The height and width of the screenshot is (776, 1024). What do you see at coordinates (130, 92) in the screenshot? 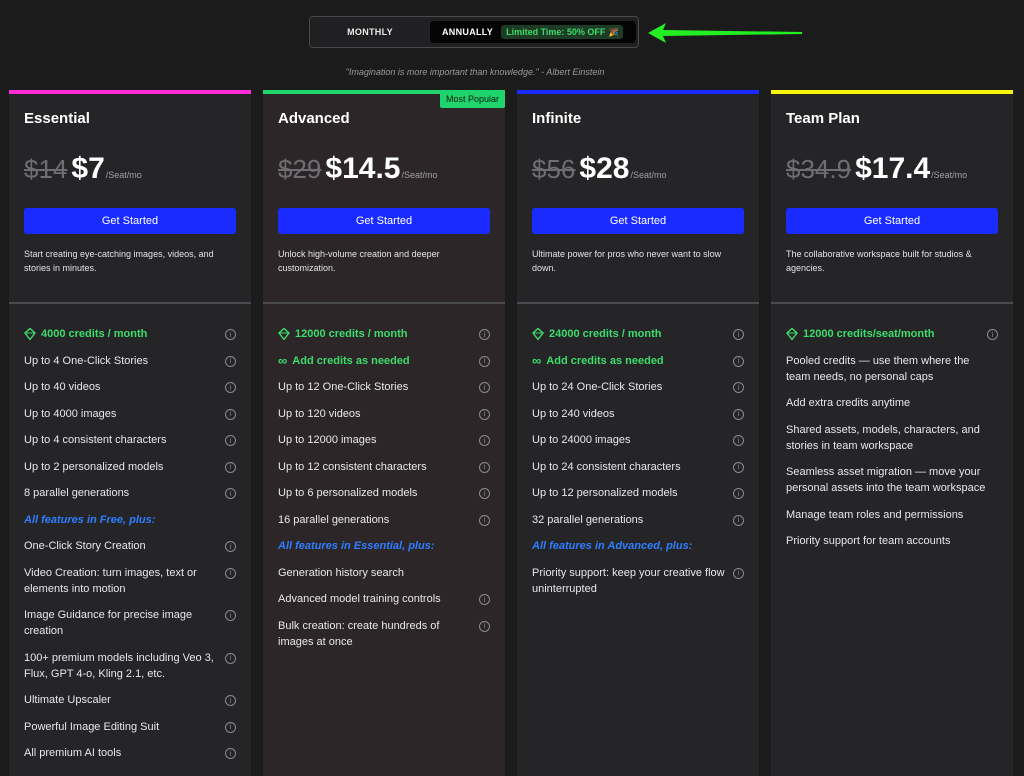
I see `plan-color-bar` at bounding box center [130, 92].